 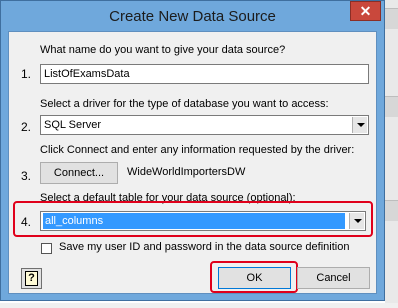 I want to click on close-icon: ✕, so click(x=365, y=11).